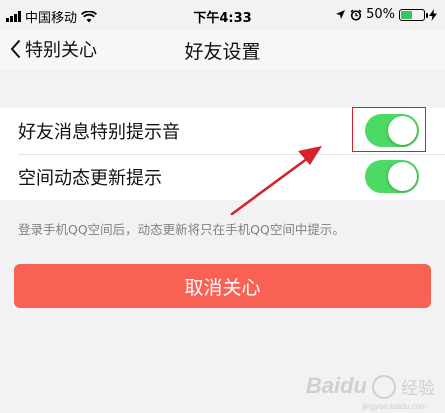 The width and height of the screenshot is (445, 413). What do you see at coordinates (402, 176) in the screenshot?
I see `toggle-knob` at bounding box center [402, 176].